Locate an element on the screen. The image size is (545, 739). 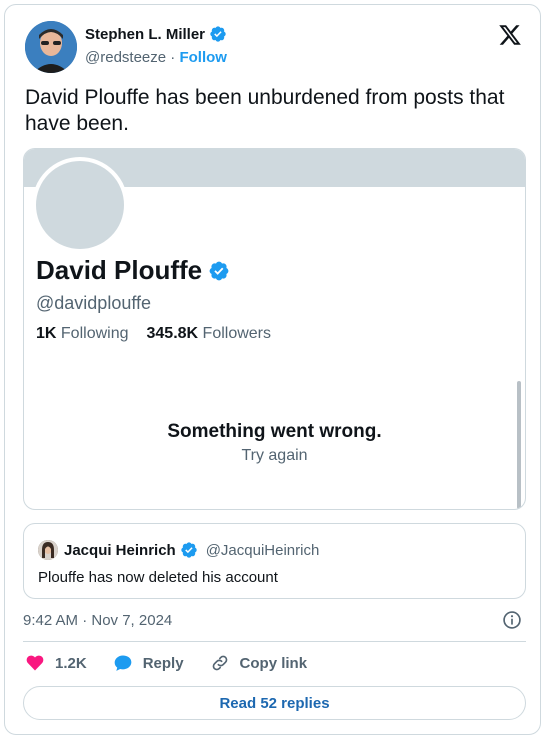
author-avatar is located at coordinates (51, 47).